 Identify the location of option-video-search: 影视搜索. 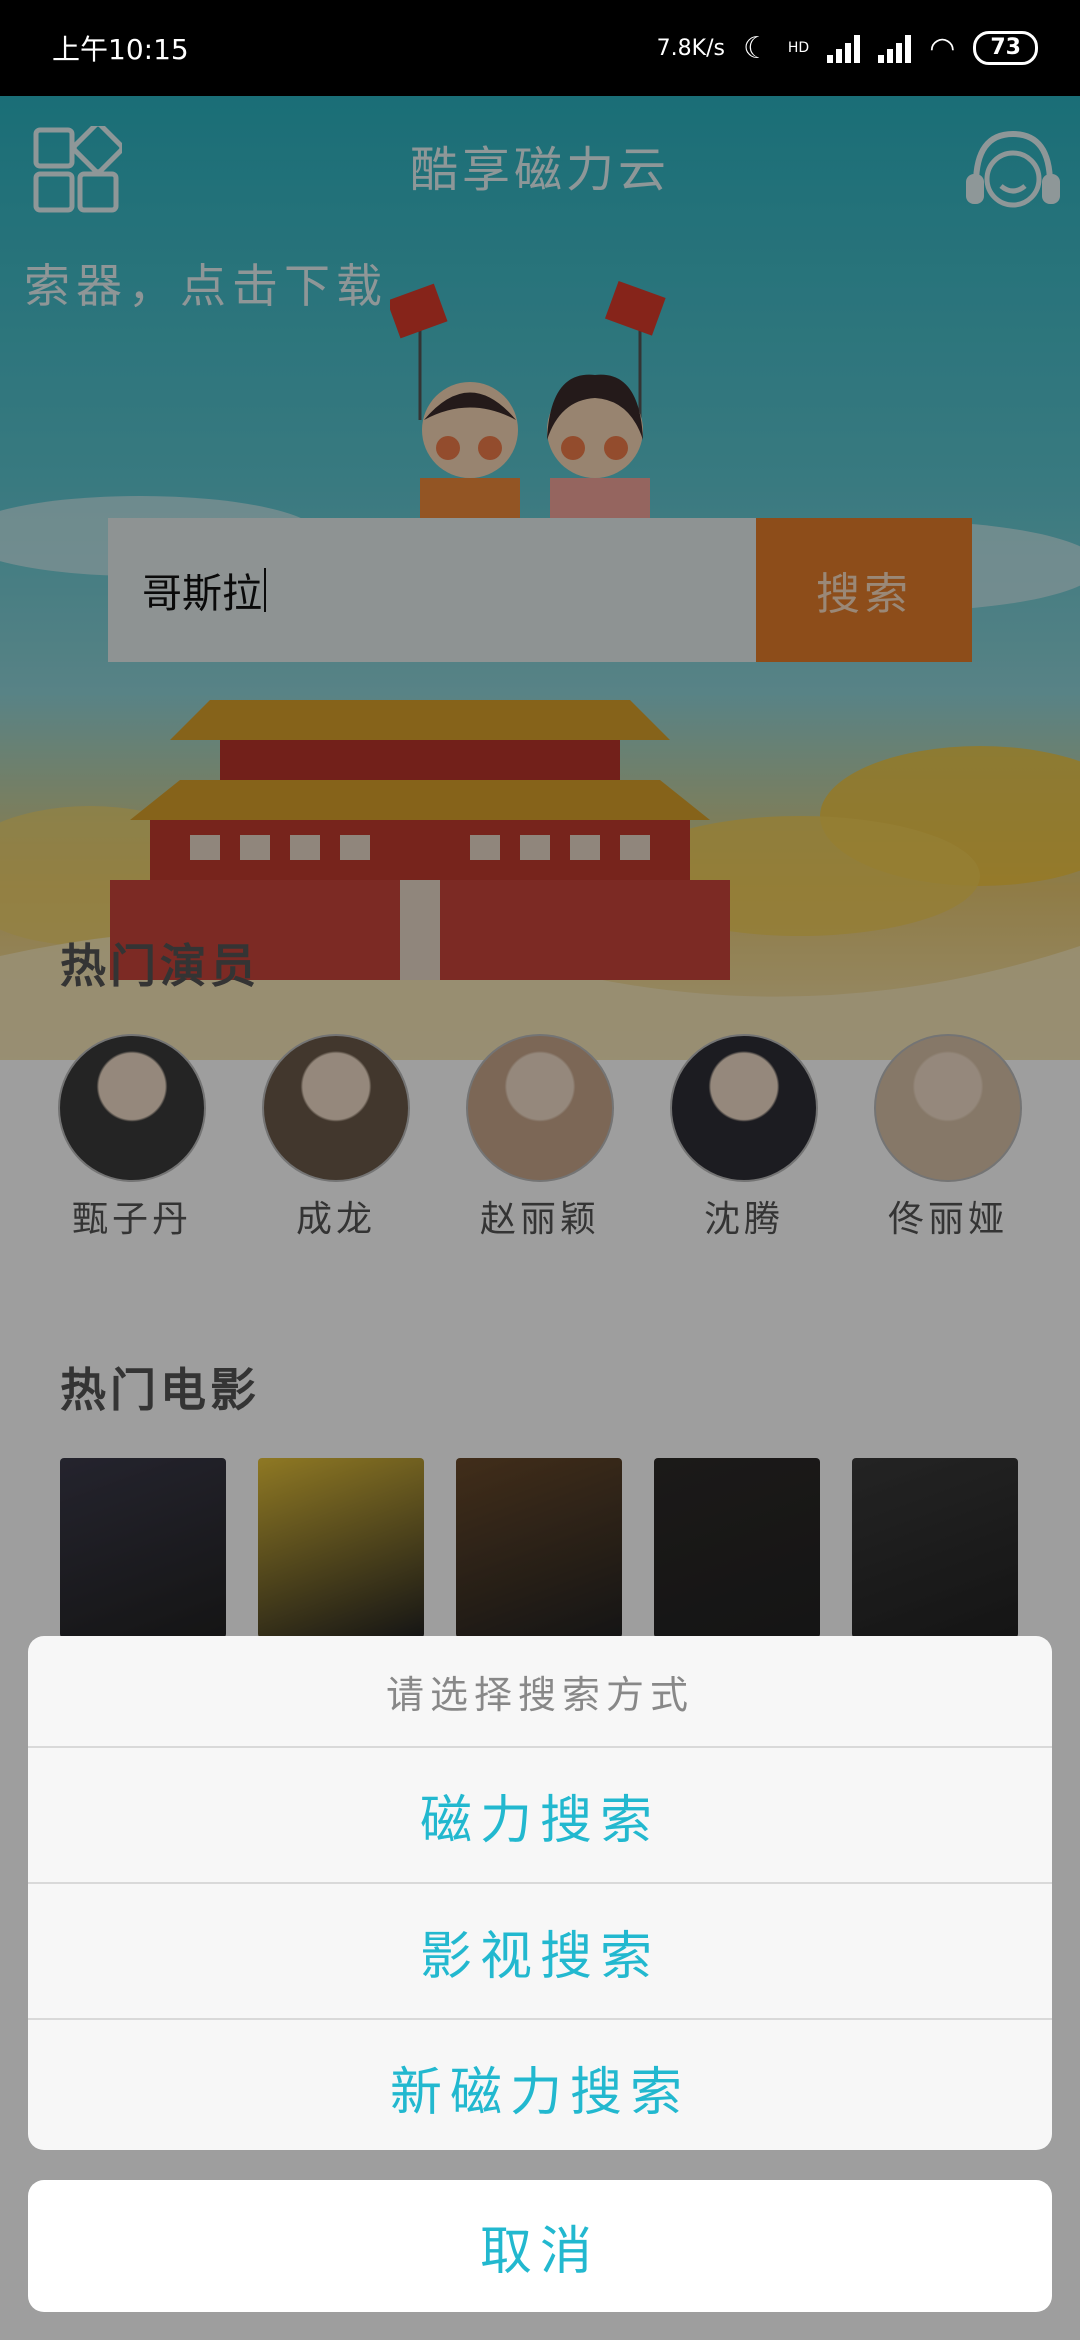
(540, 1952).